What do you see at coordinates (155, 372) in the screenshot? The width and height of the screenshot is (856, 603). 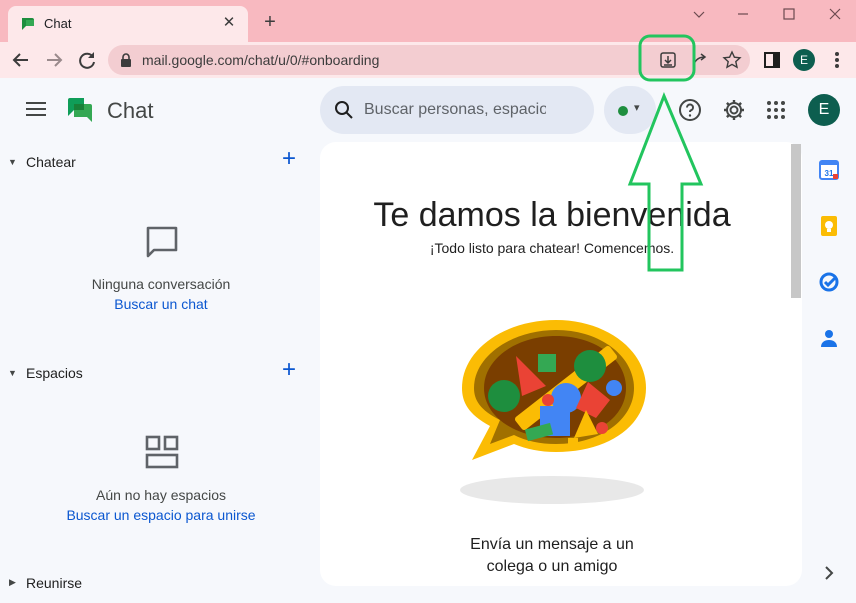 I see `section-espacios: ▼ Espacios +` at bounding box center [155, 372].